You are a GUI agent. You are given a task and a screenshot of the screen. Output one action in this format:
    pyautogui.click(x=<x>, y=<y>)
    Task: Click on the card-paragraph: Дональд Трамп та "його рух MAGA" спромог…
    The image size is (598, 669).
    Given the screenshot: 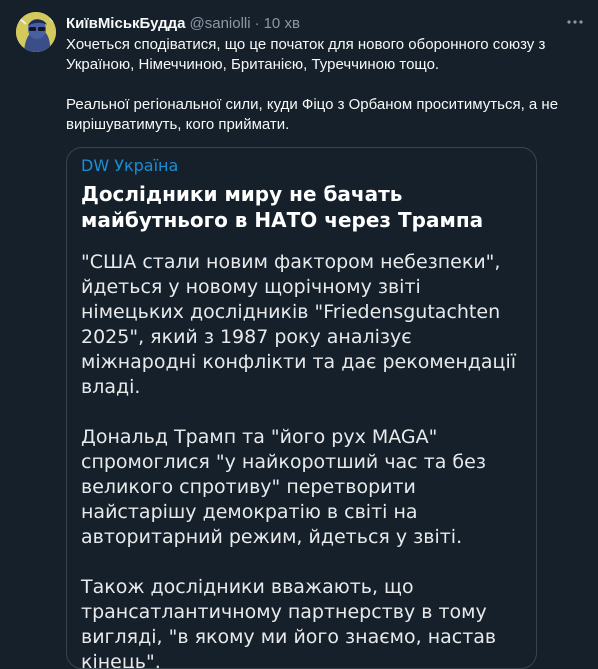 What is the action you would take?
    pyautogui.click(x=283, y=487)
    